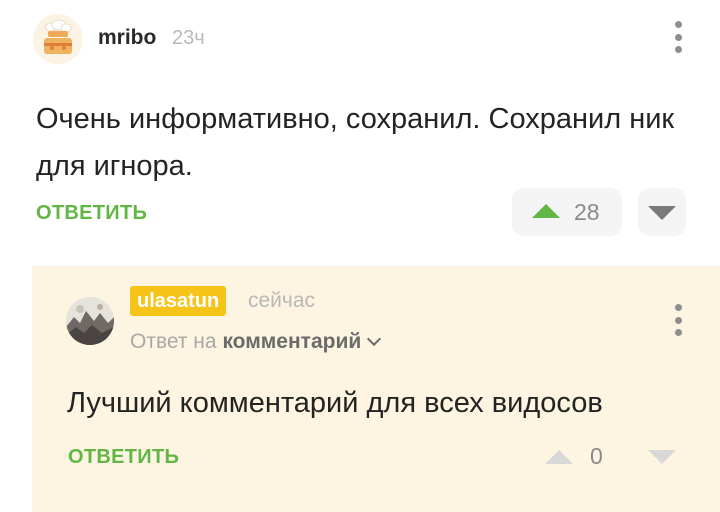 Image resolution: width=720 pixels, height=512 pixels. I want to click on rating-count: 28, so click(587, 212).